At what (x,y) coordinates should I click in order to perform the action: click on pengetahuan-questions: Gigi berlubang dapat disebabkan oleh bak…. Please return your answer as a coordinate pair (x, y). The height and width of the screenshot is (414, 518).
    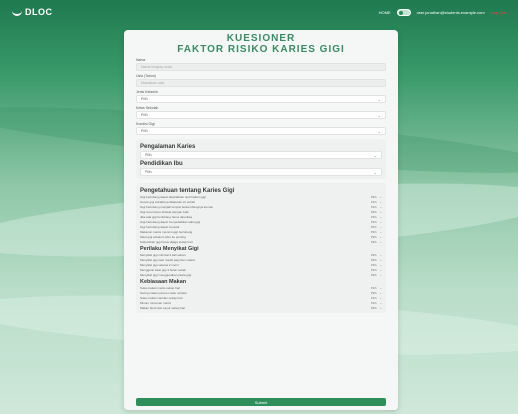
    Looking at the image, I should click on (261, 219).